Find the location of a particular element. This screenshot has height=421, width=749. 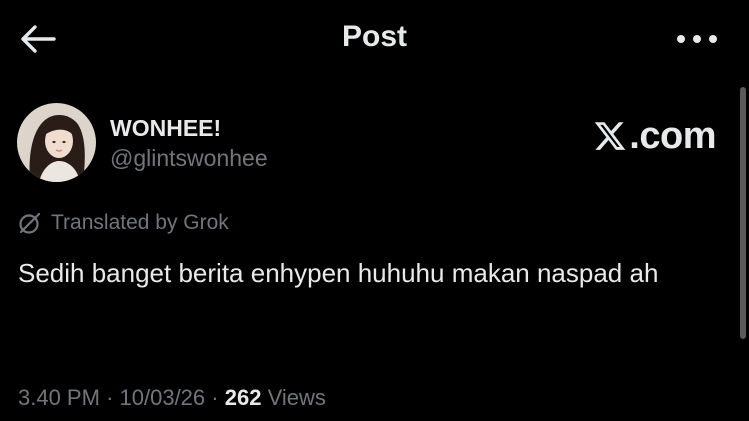

post-meta: 3.40 PM · 10/03/26 · 262 Views is located at coordinates (172, 398).